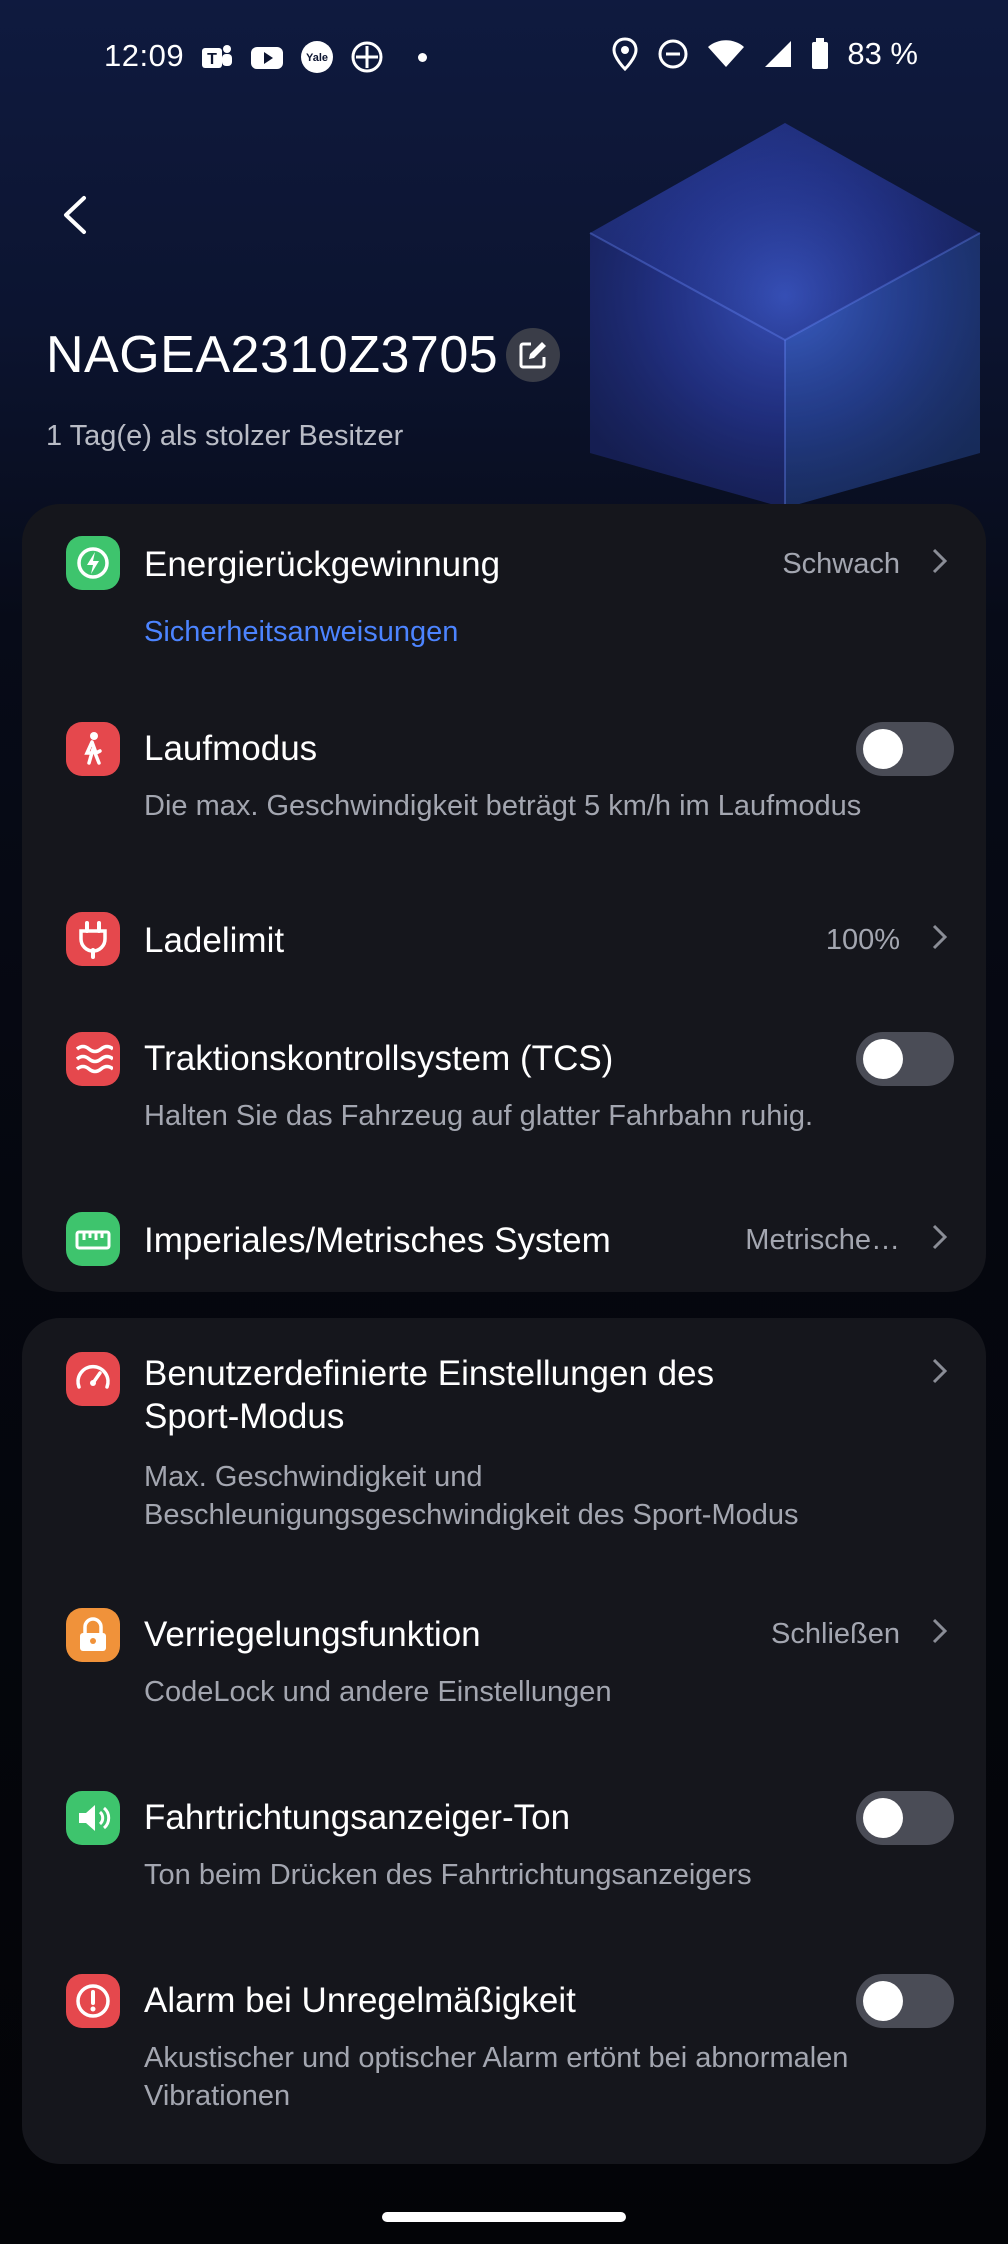 Image resolution: width=1008 pixels, height=2244 pixels. I want to click on walk-mode-toggle, so click(905, 749).